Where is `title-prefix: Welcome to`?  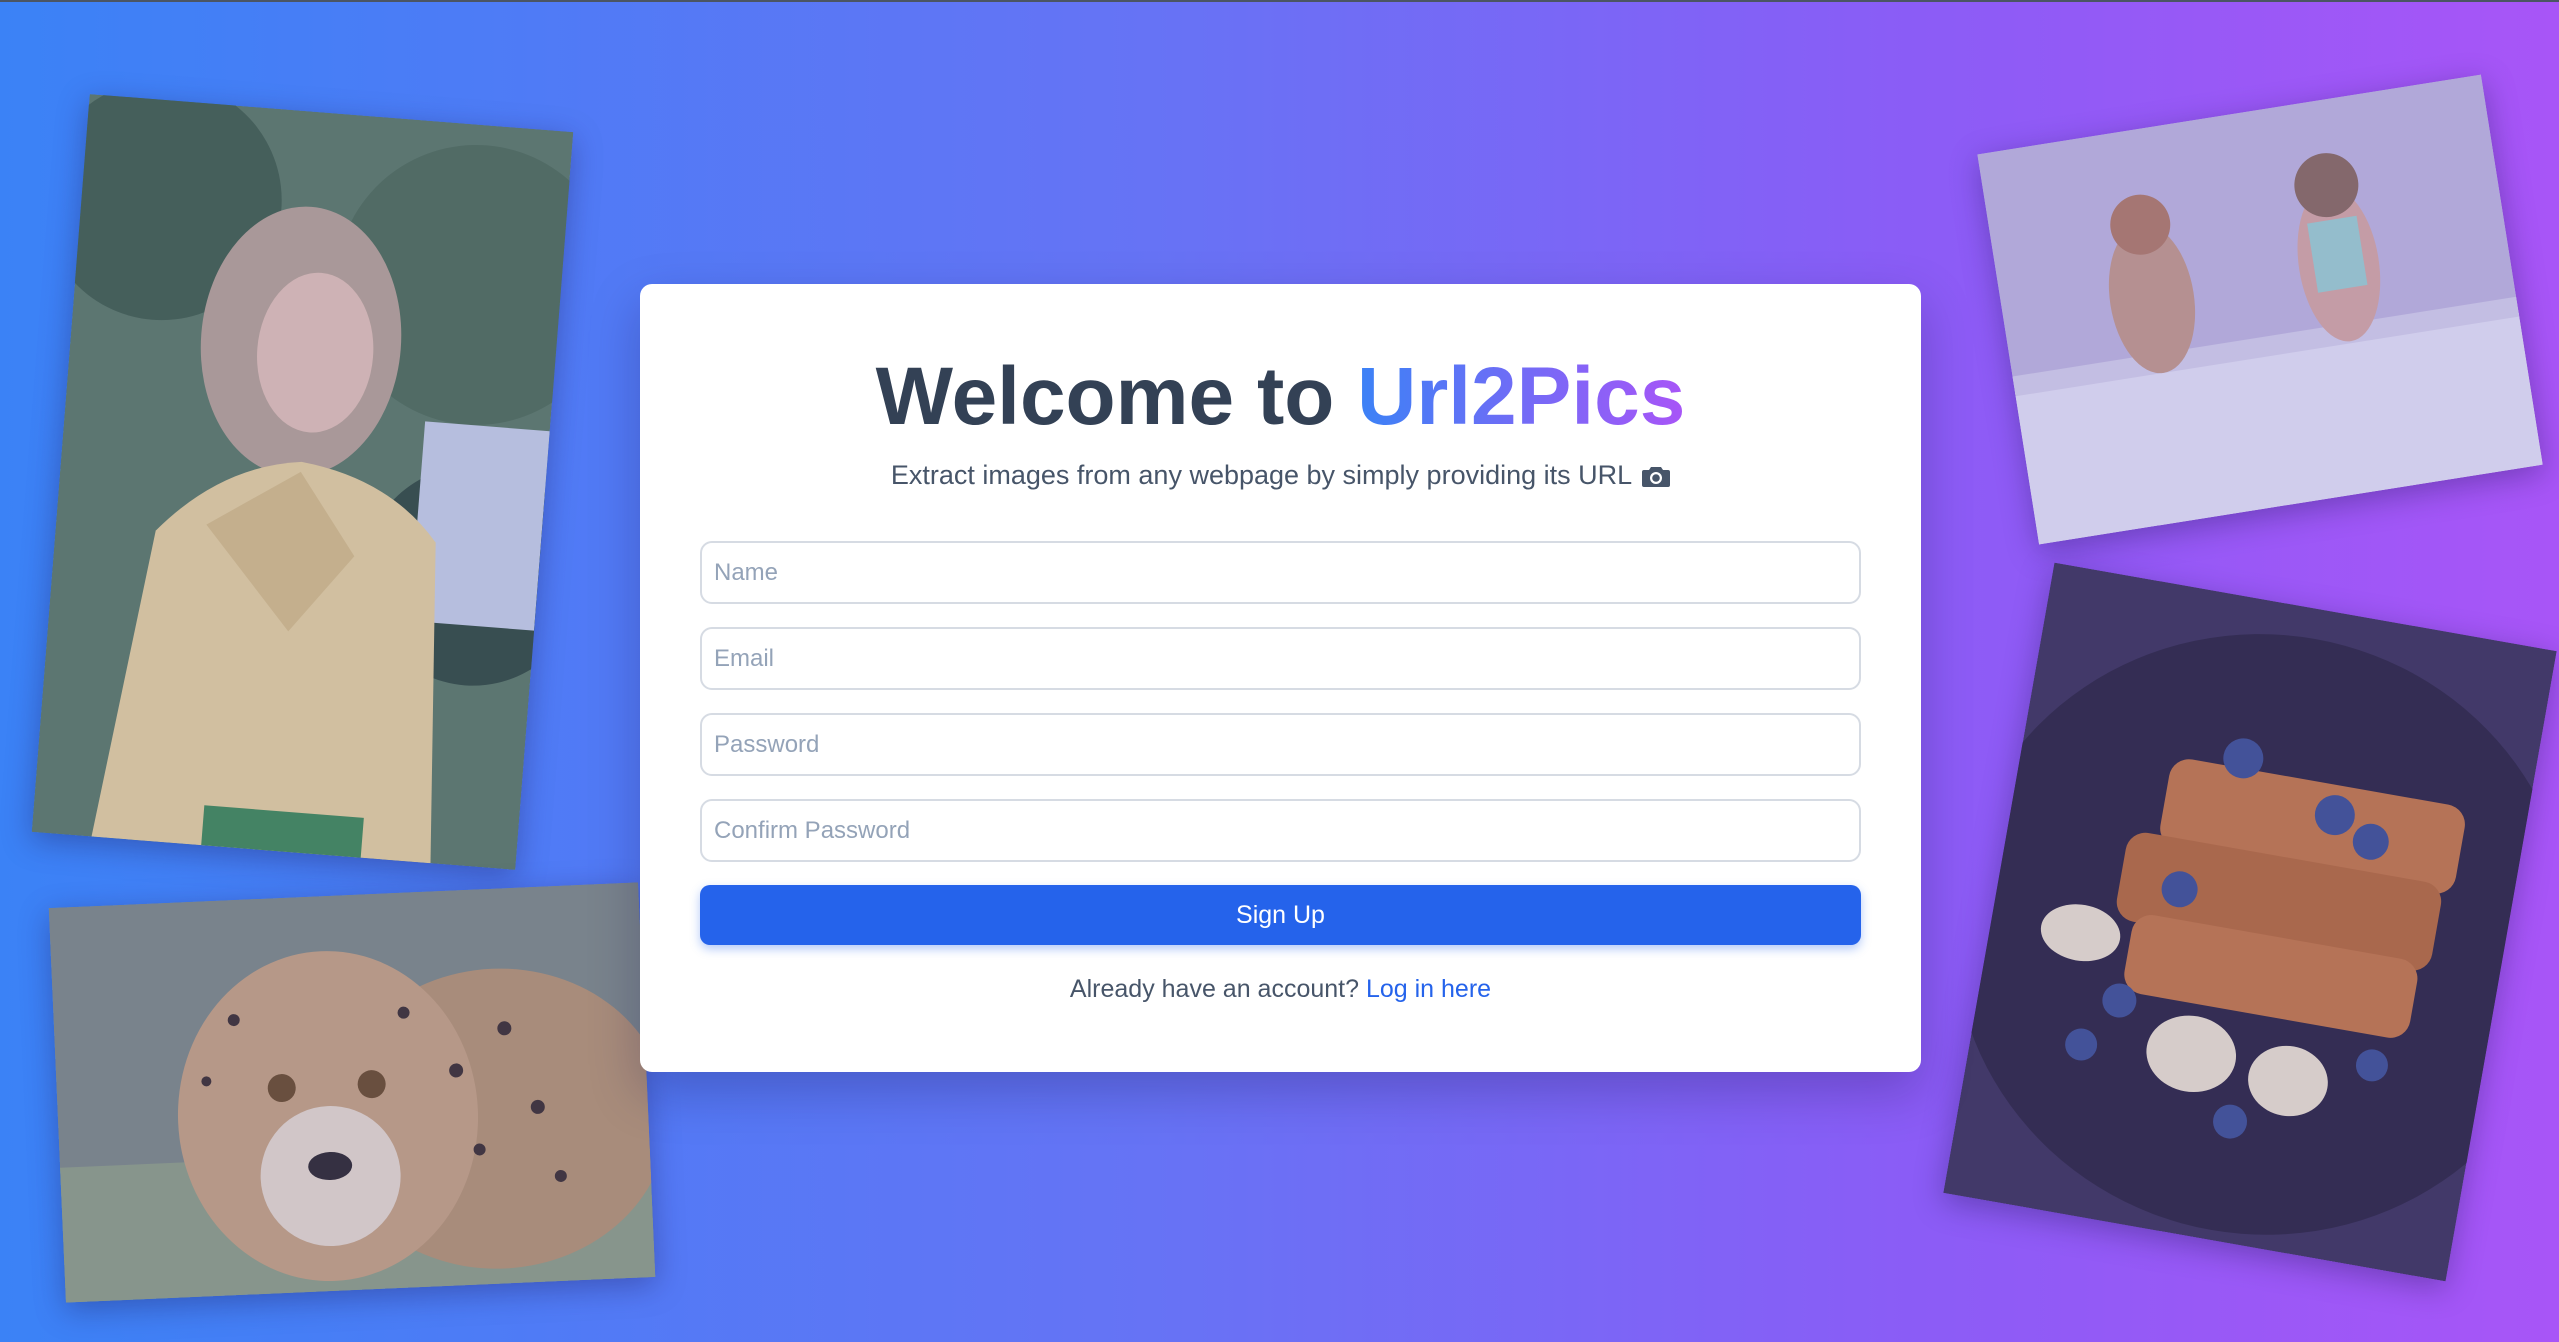
title-prefix: Welcome to is located at coordinates (1105, 396).